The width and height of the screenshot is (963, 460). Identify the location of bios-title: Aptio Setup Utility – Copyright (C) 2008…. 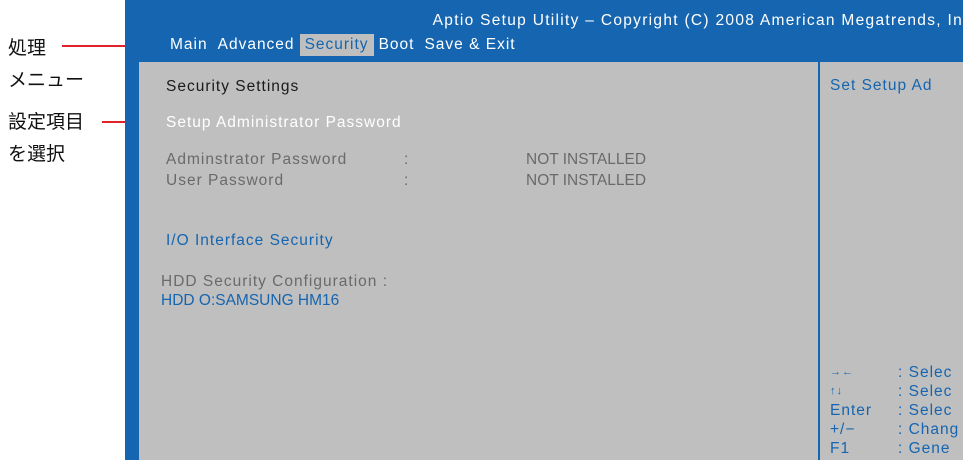
(697, 20).